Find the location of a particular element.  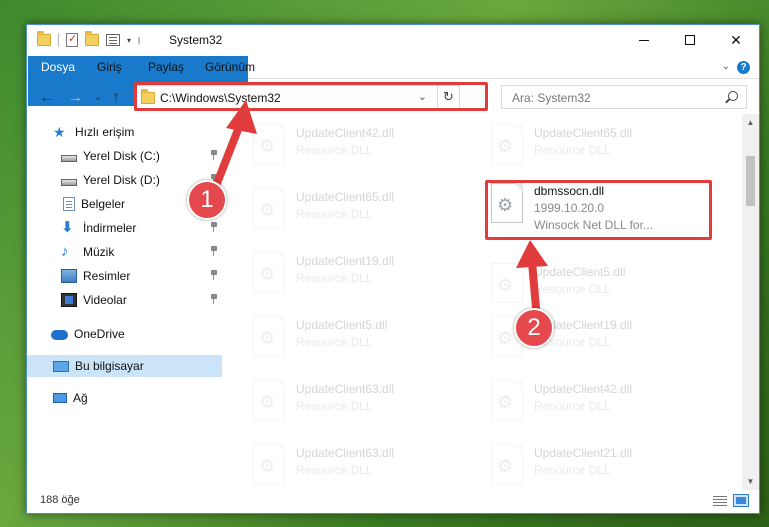

tab-giris: Giriş is located at coordinates (109, 67).